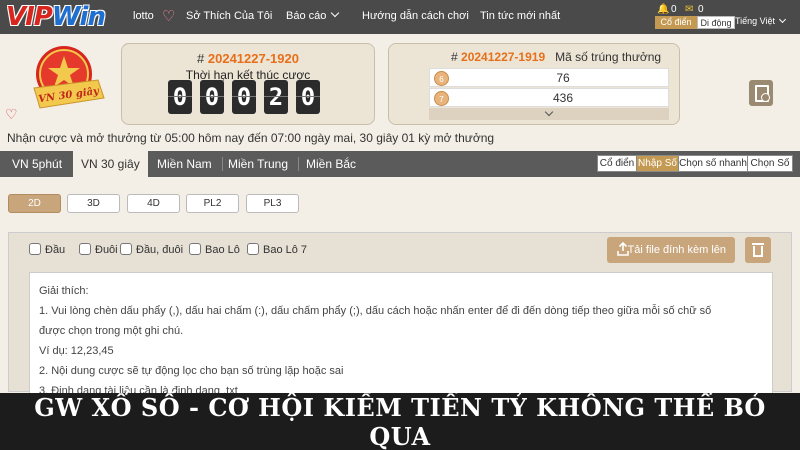 Image resolution: width=800 pixels, height=450 pixels. What do you see at coordinates (184, 164) in the screenshot?
I see `tab-mien-nam: Miền Nam` at bounding box center [184, 164].